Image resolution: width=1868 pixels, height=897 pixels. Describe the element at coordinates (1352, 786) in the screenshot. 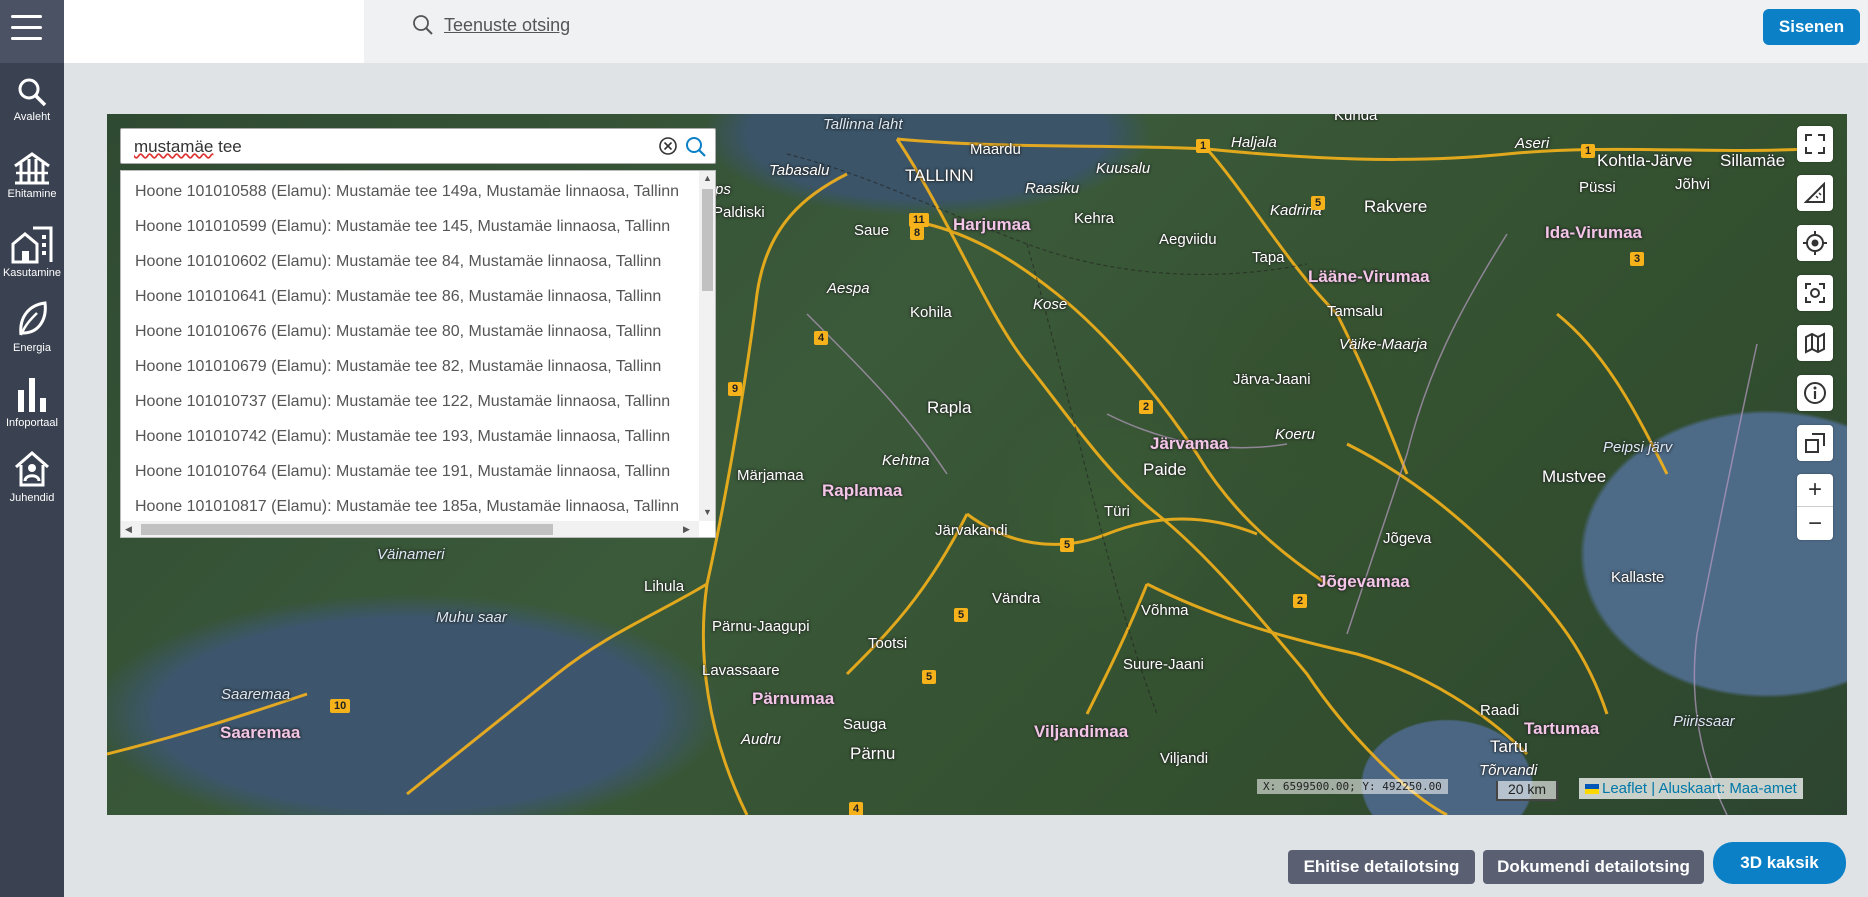

I see `coordinates-readout: X: 6599500.00; Y: 492250.00` at that location.